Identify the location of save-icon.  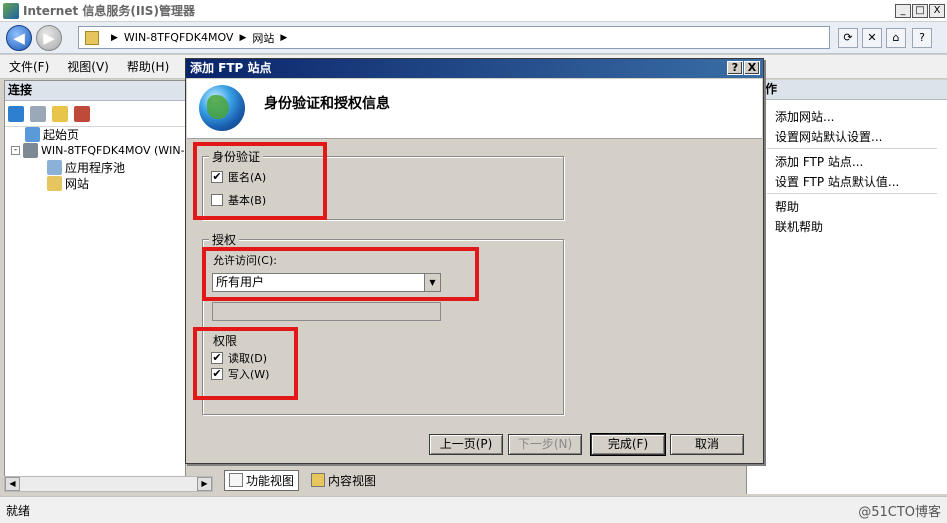
(38, 113).